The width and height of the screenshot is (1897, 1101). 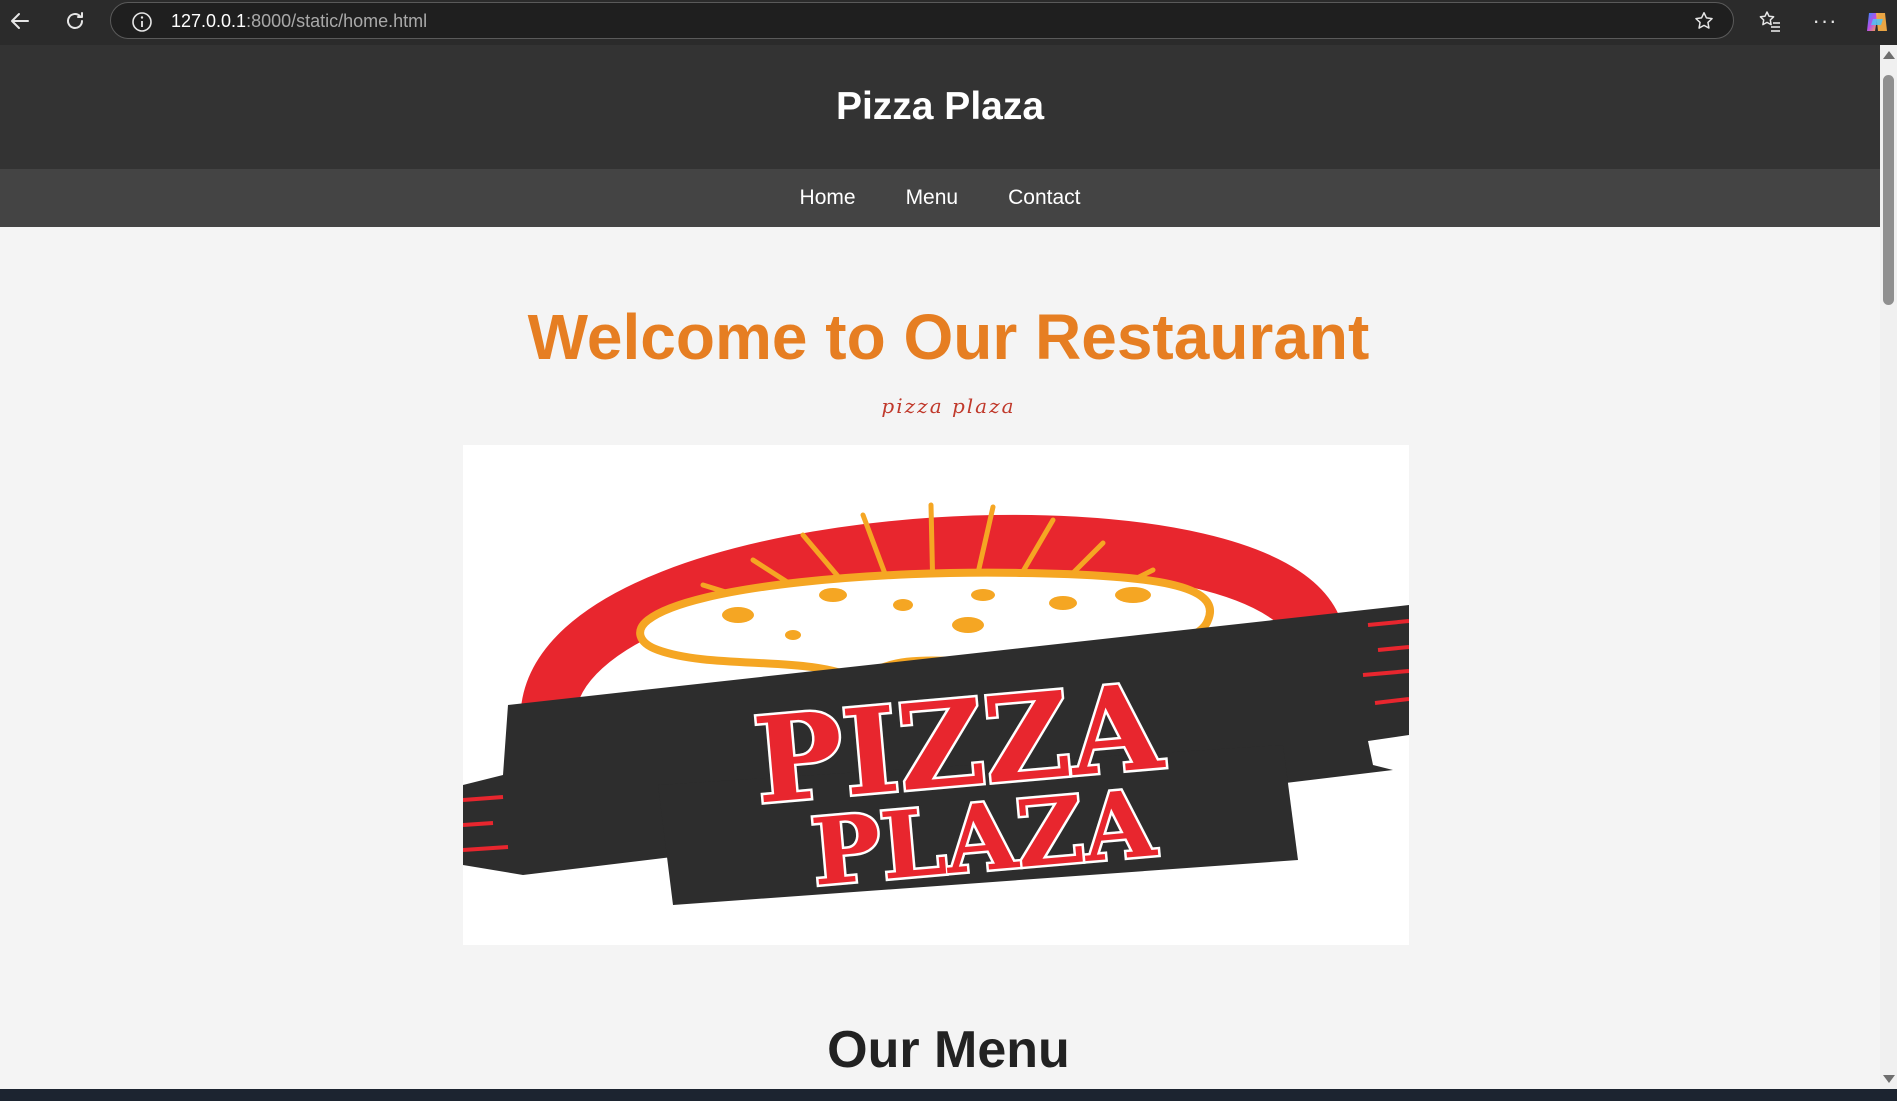 I want to click on back-button, so click(x=20, y=21).